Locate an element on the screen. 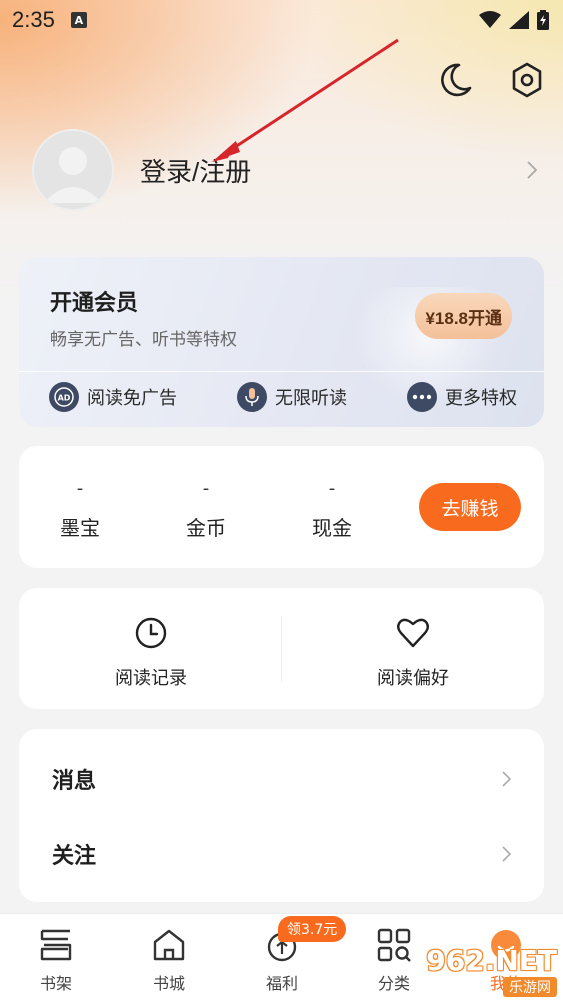 This screenshot has height=1002, width=563. wifi-icon is located at coordinates (490, 19).